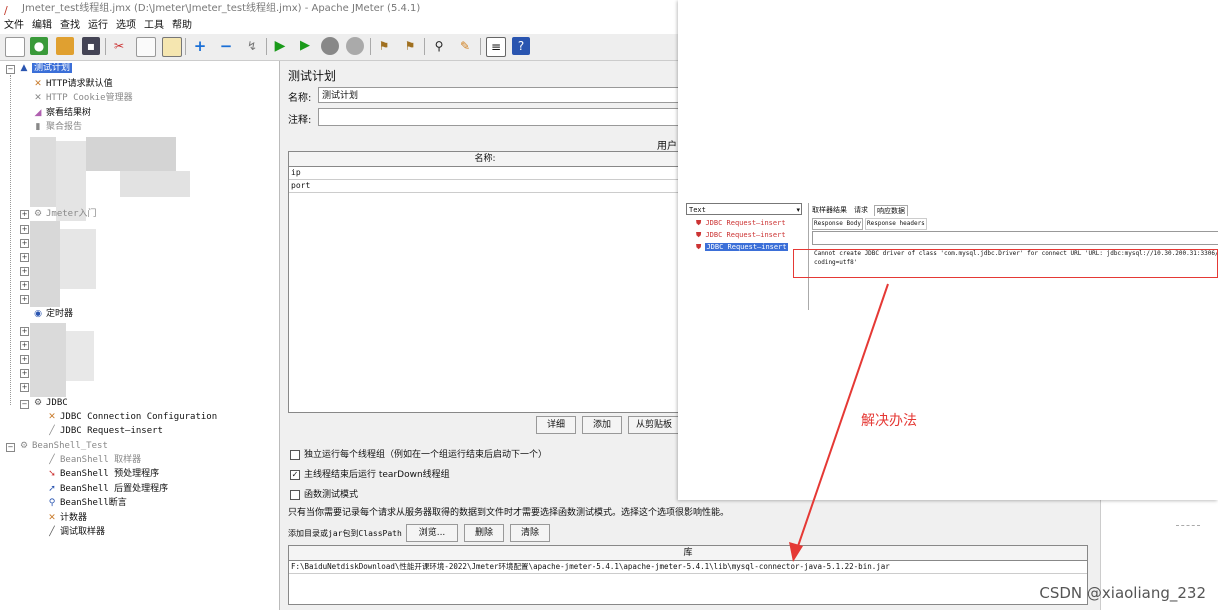  Describe the element at coordinates (330, 46) in the screenshot. I see `stop-icon` at that location.